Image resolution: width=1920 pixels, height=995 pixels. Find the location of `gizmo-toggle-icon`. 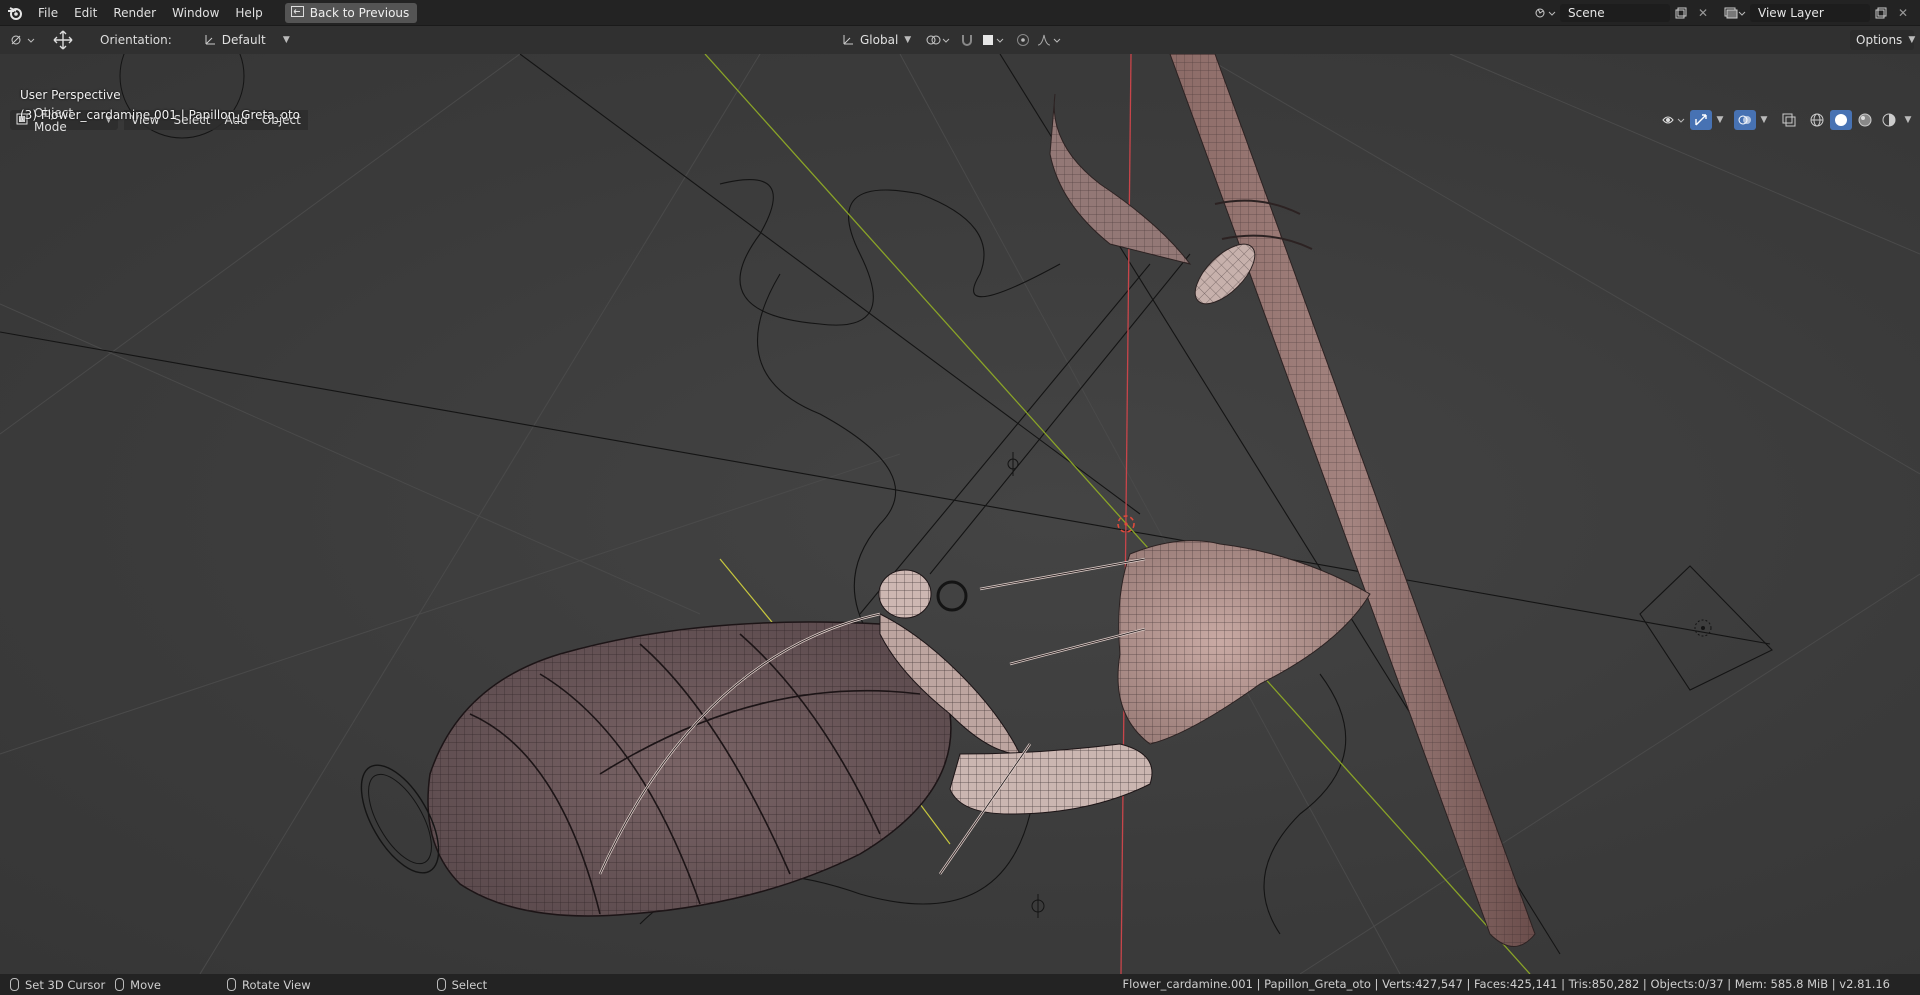

gizmo-toggle-icon is located at coordinates (1701, 120).